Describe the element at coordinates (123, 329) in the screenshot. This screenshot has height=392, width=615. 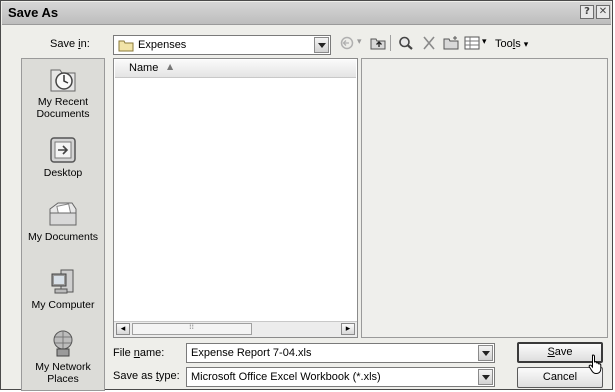
I see `scroll-left-icon: ◂` at that location.